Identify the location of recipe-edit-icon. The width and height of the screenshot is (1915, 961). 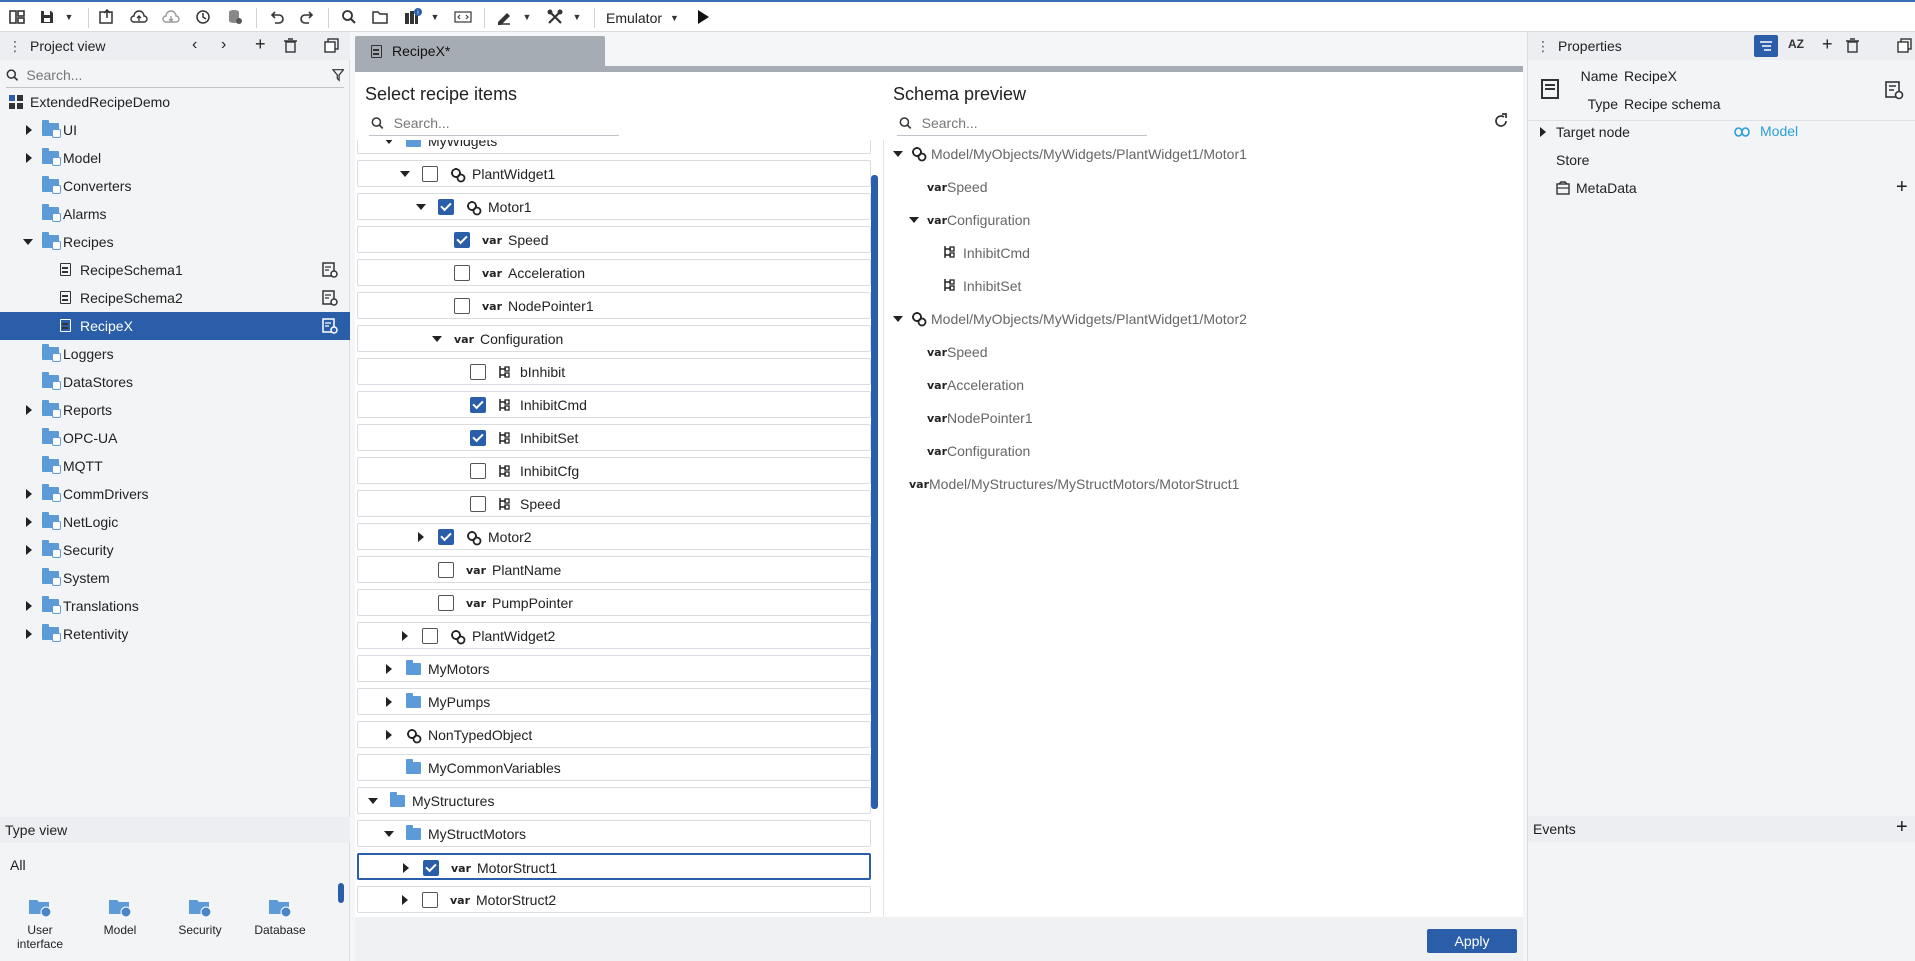
(330, 327).